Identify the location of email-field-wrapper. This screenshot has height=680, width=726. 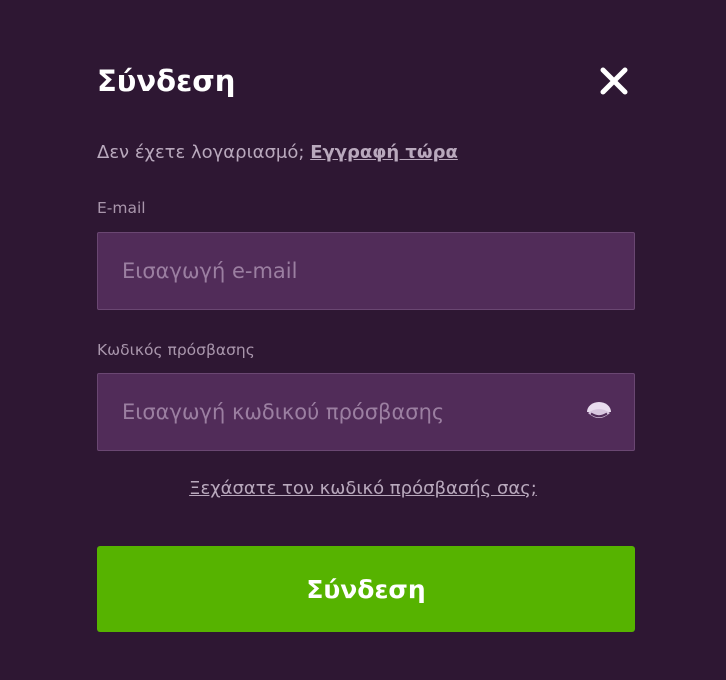
(366, 271).